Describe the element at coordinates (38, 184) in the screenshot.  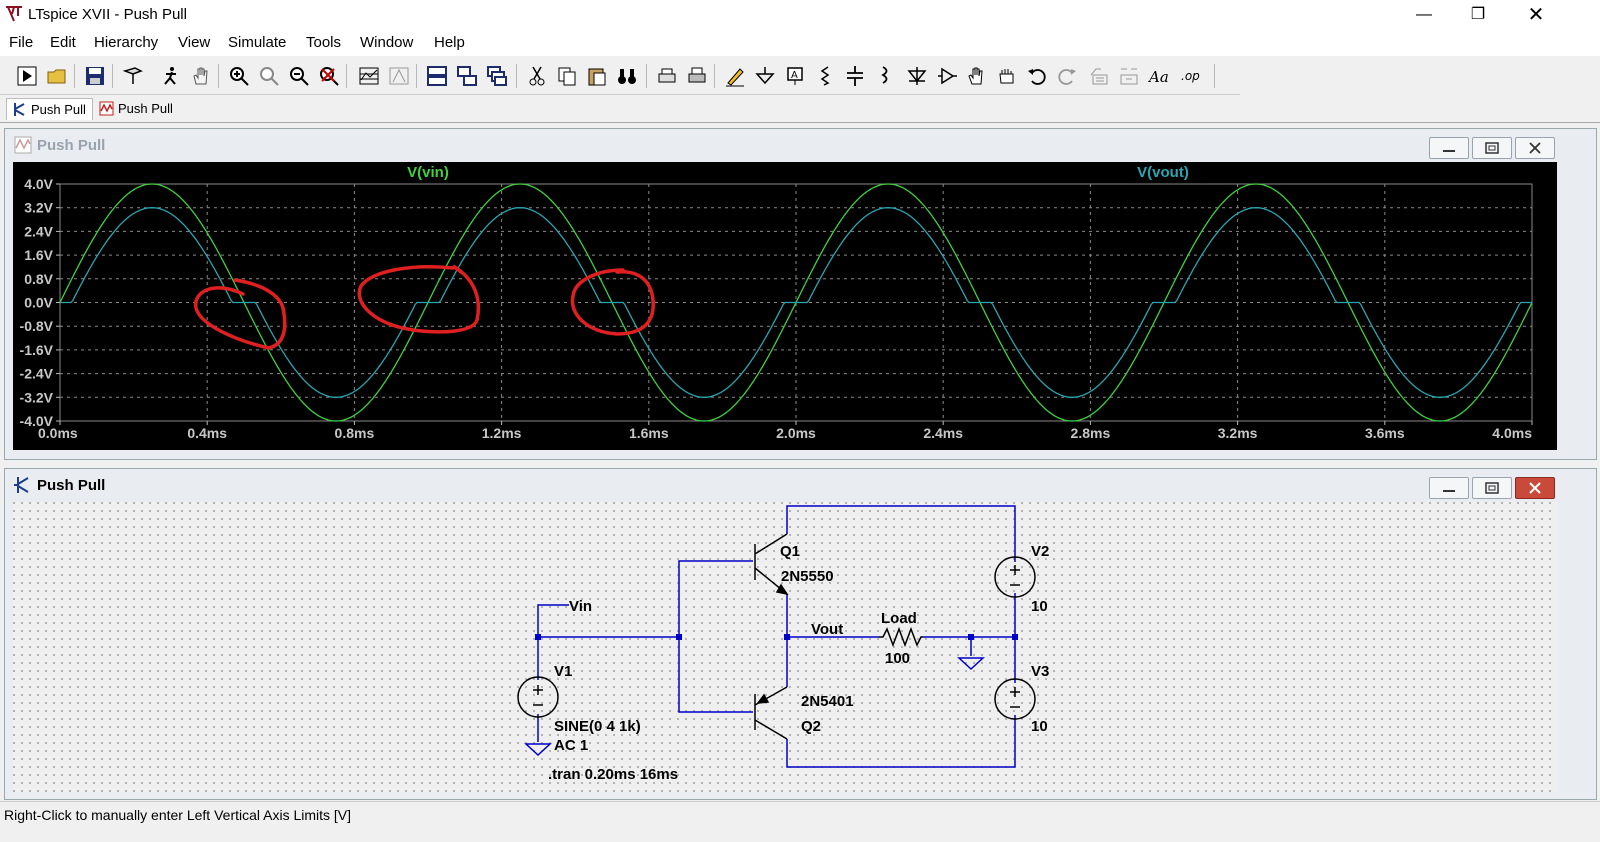
I see `y-tick-label: 4.0V` at that location.